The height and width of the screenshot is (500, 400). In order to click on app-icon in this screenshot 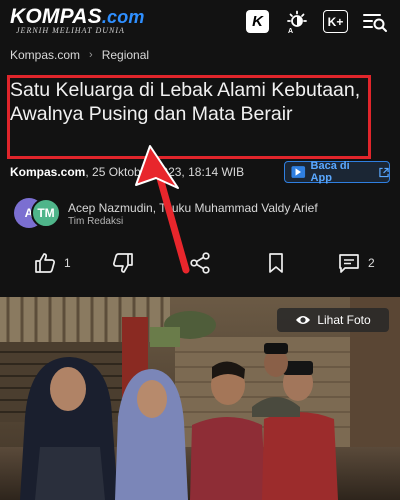, I will do `click(298, 172)`.